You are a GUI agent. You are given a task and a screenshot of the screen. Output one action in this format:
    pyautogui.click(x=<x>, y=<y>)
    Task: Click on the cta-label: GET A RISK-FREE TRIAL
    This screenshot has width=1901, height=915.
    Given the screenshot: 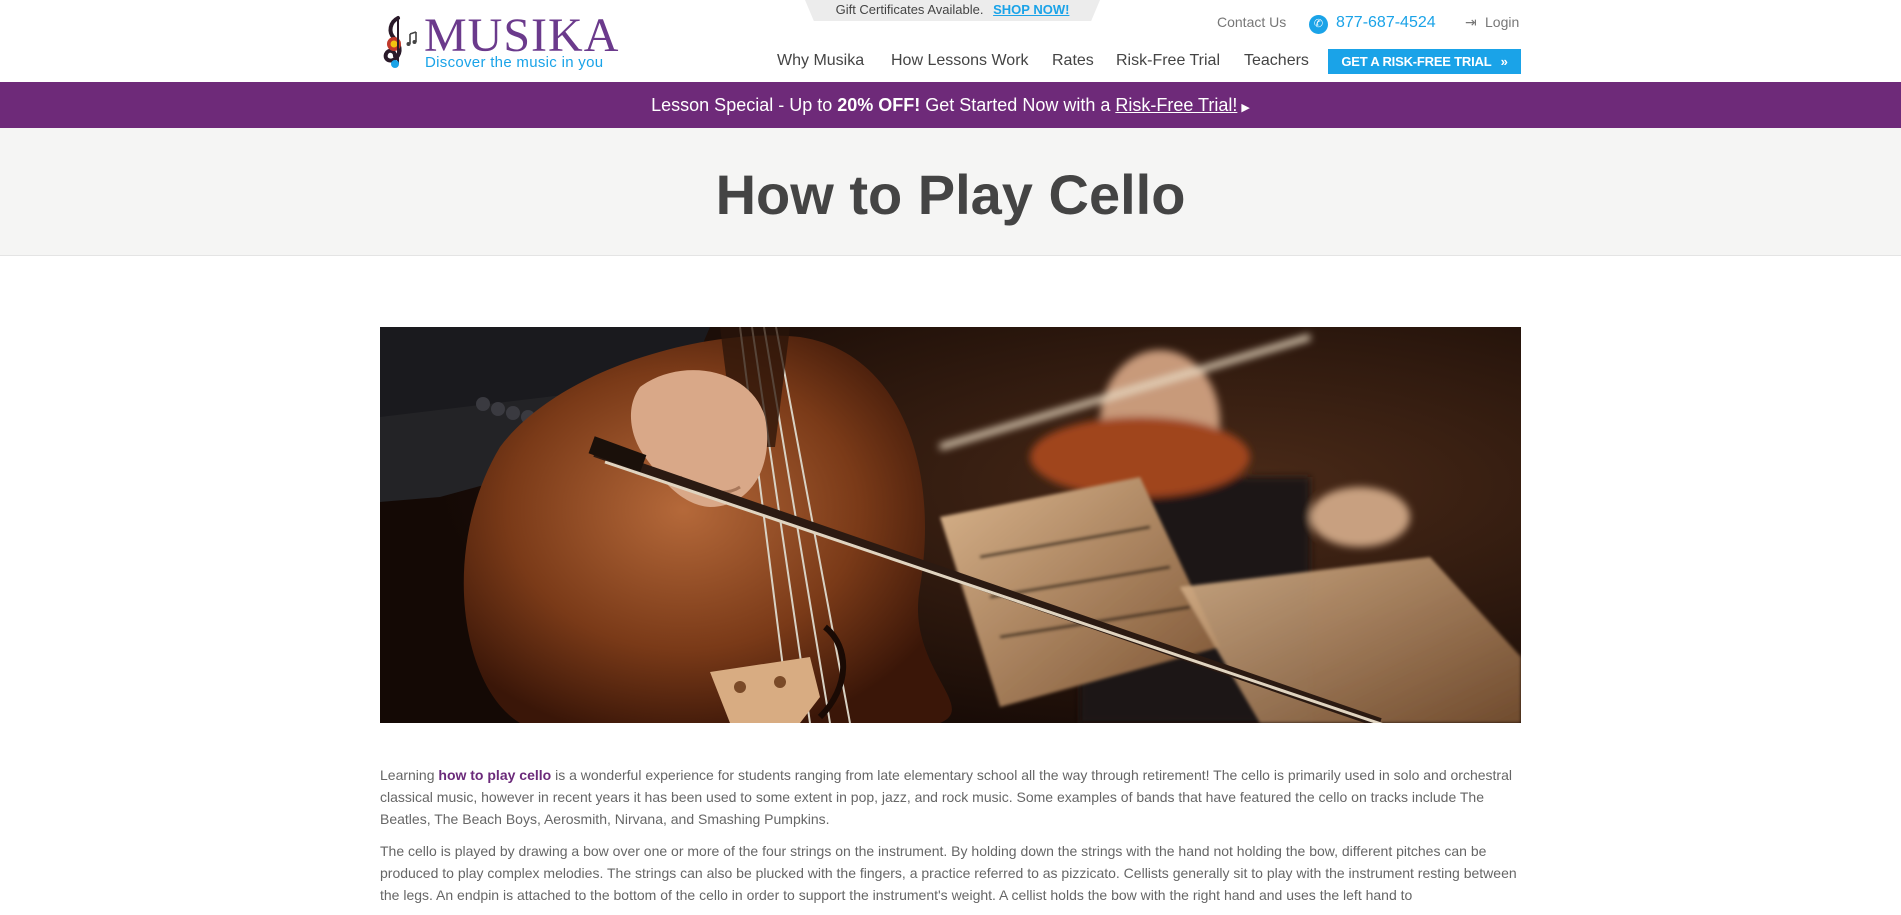 What is the action you would take?
    pyautogui.click(x=1416, y=61)
    